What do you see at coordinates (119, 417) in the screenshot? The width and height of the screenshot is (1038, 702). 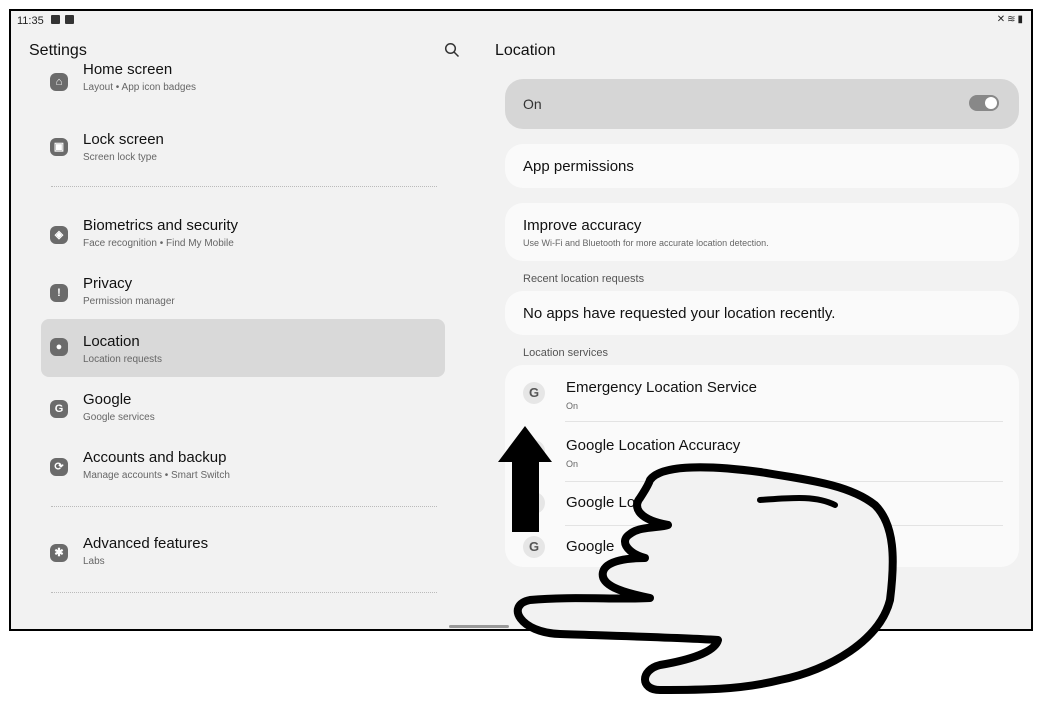 I see `menu-item-subtitle: Google services` at bounding box center [119, 417].